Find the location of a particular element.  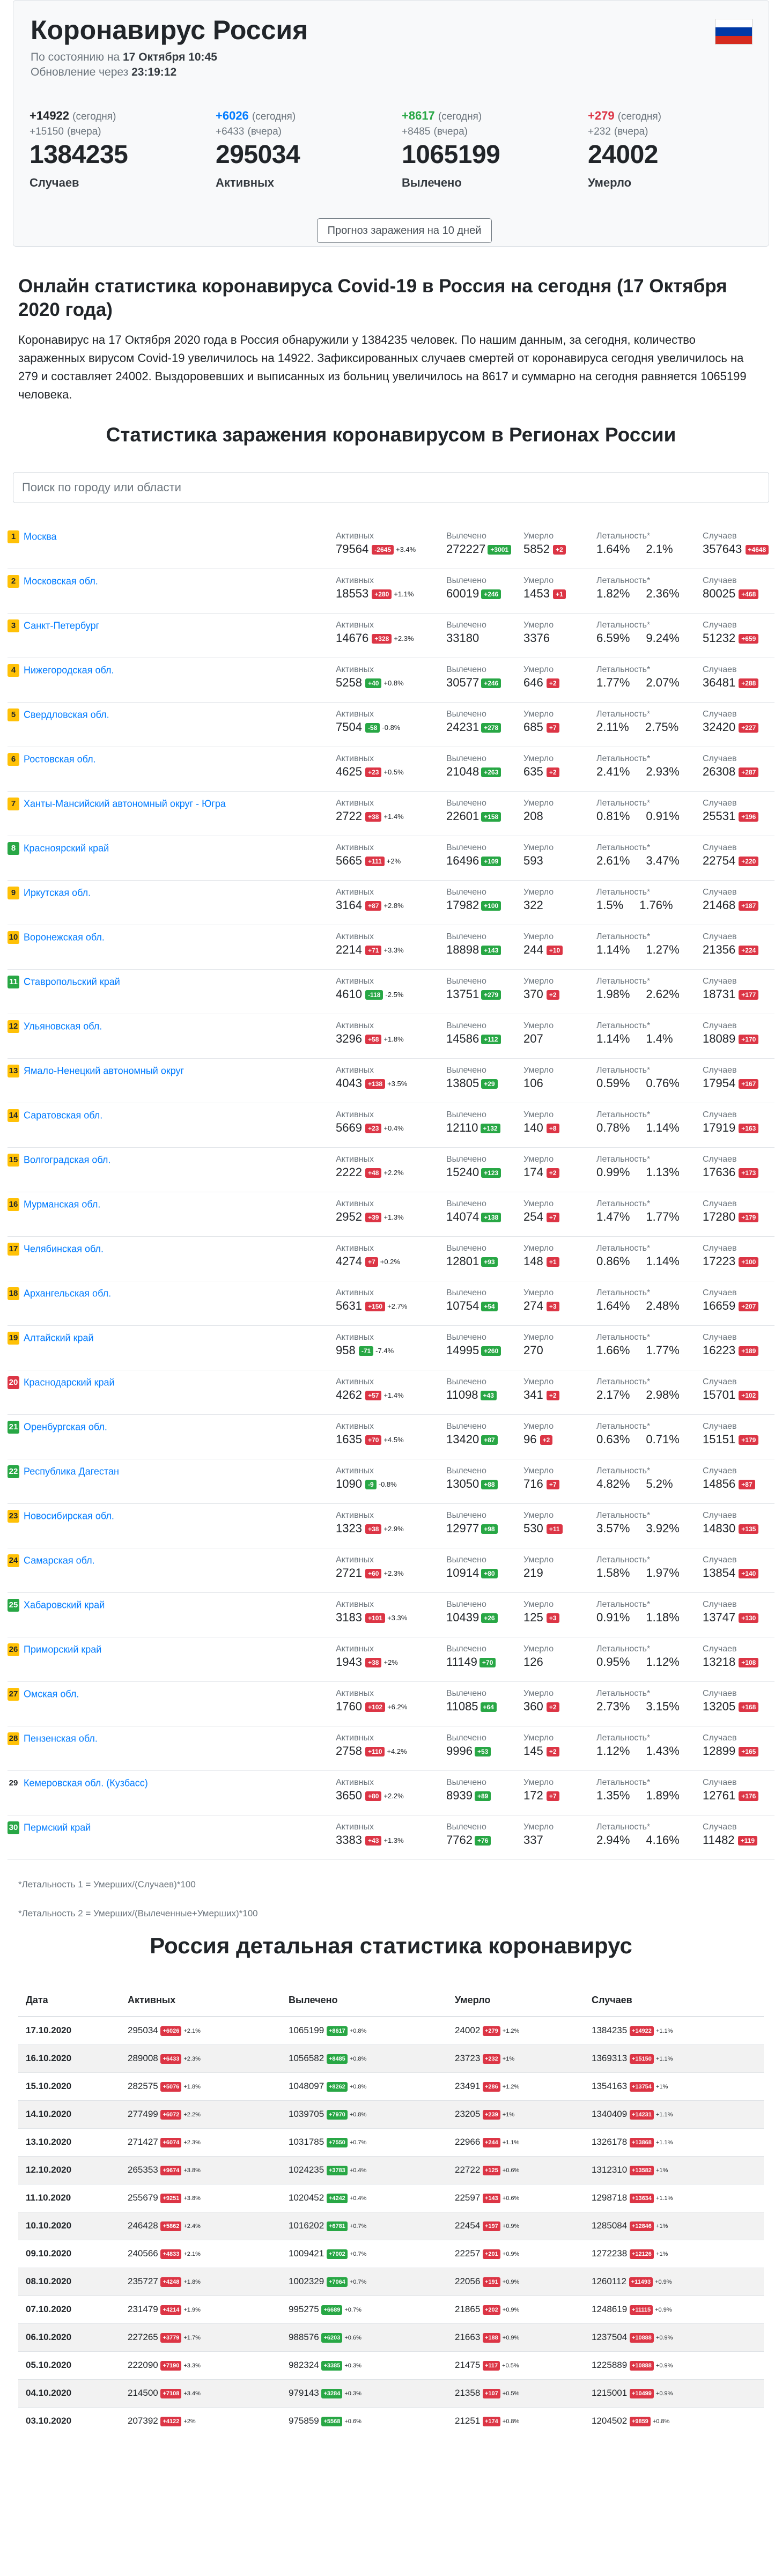

active-count: 2952 is located at coordinates (351, 1216).